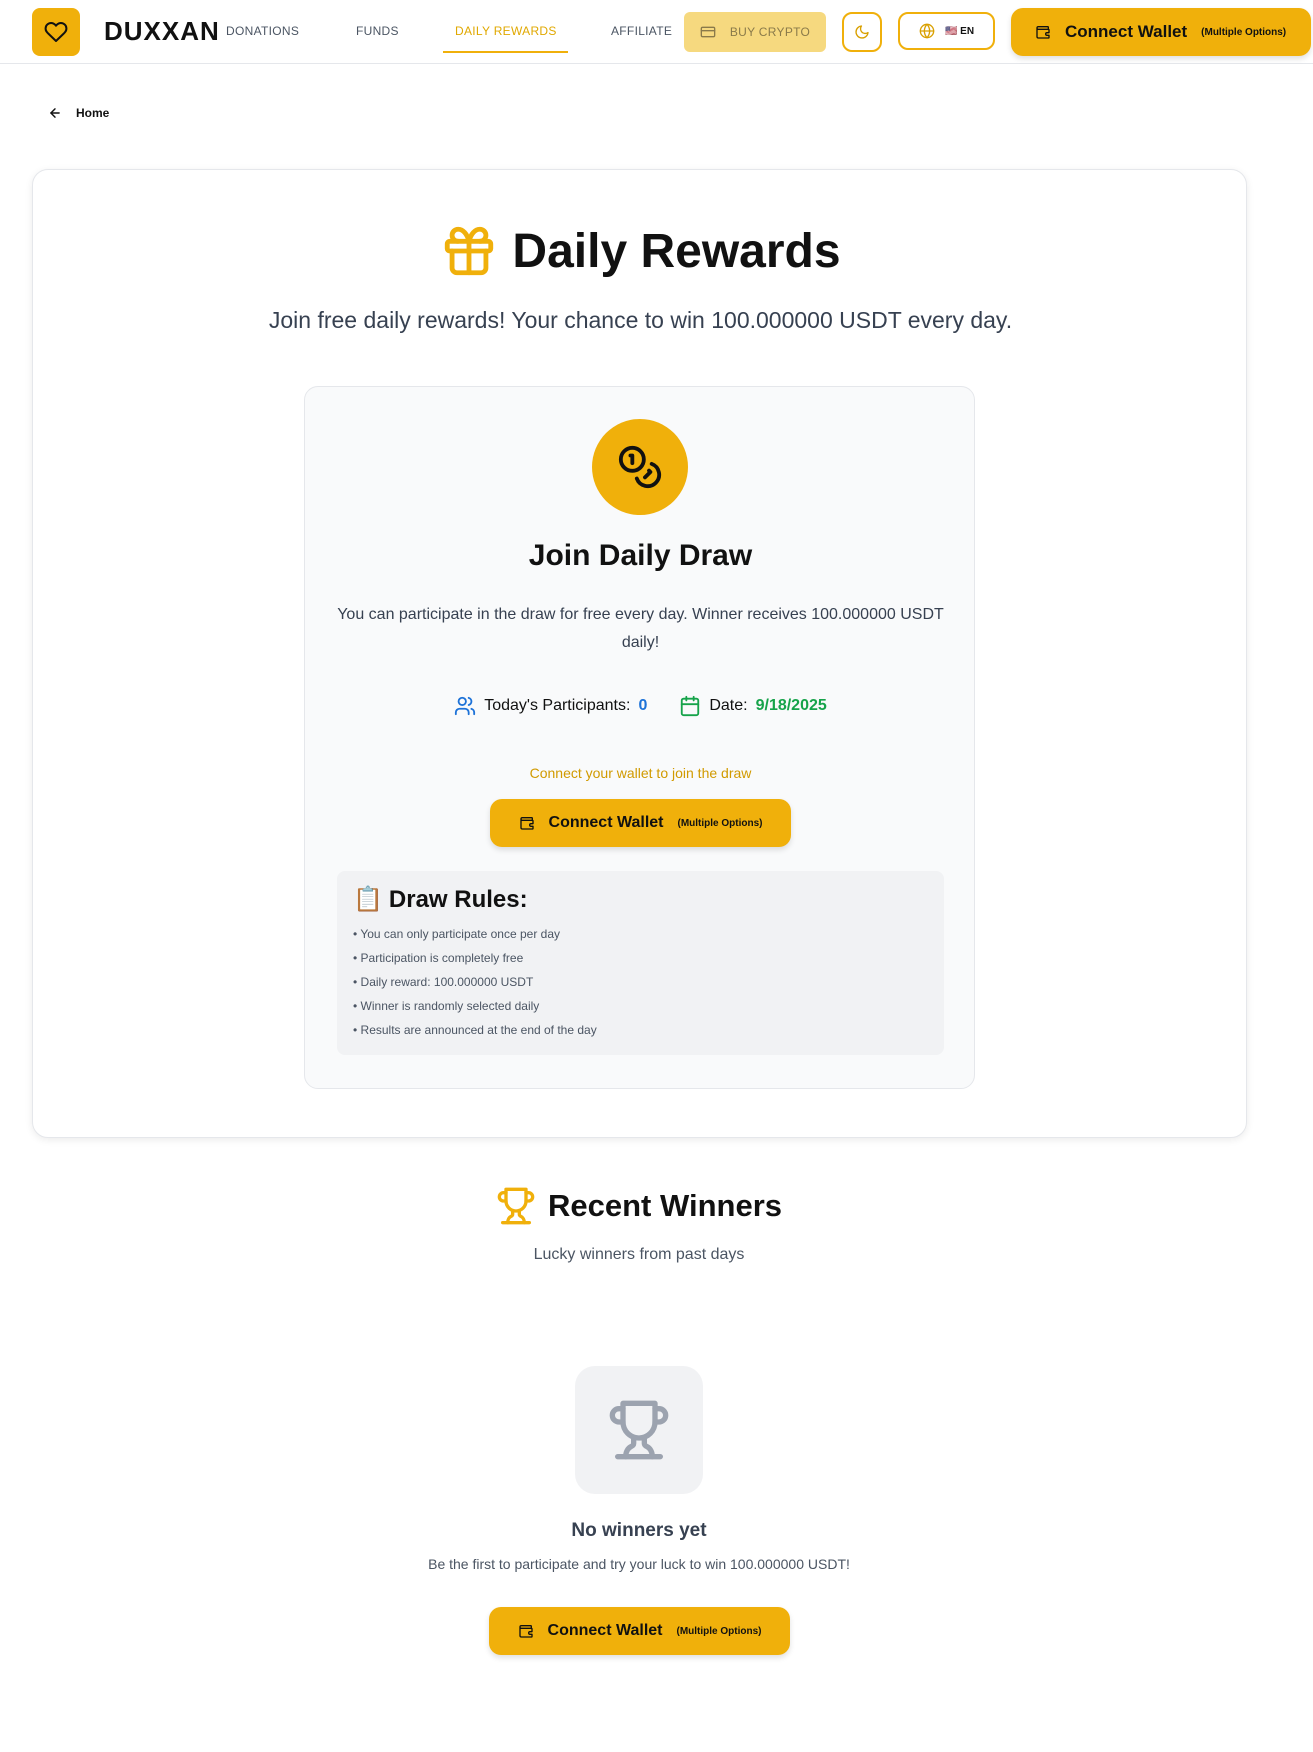 The width and height of the screenshot is (1313, 1752). I want to click on draw-rules-heading: Draw Rules:, so click(458, 899).